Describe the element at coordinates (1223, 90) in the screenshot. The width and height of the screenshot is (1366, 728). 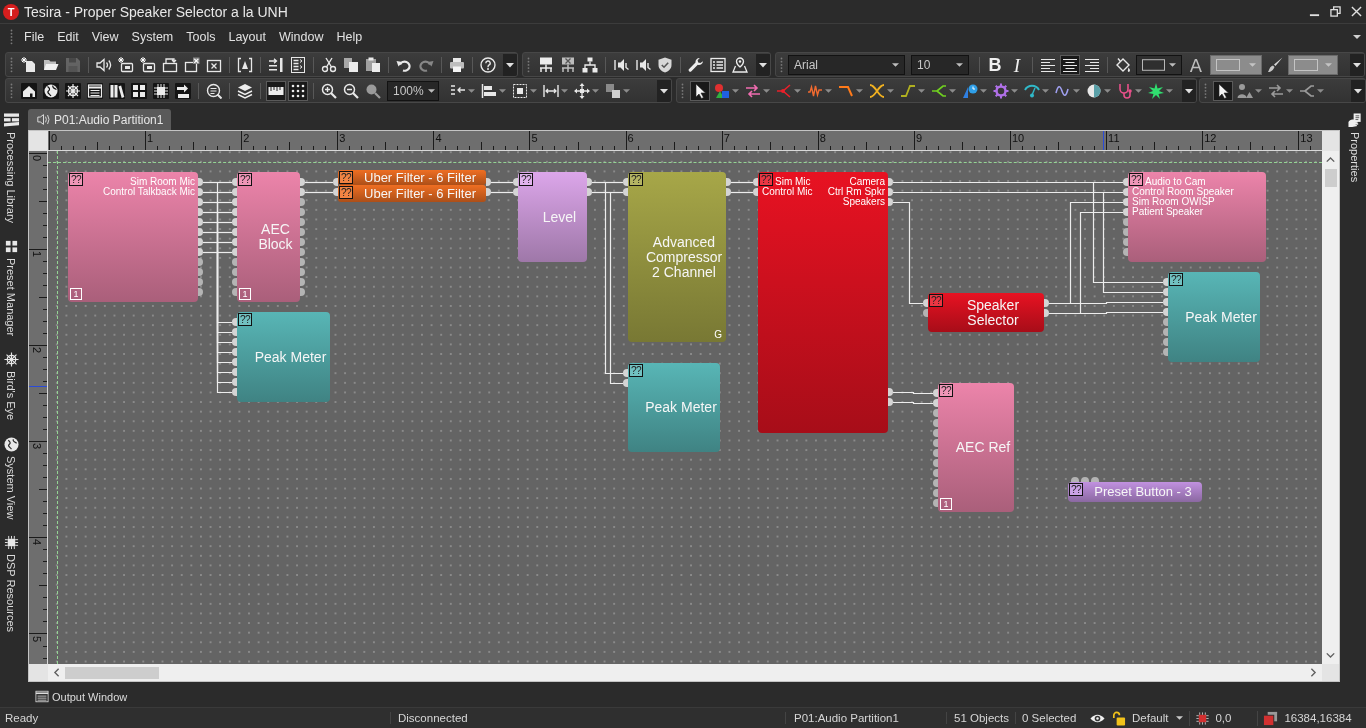
I see `pointer-icon` at that location.